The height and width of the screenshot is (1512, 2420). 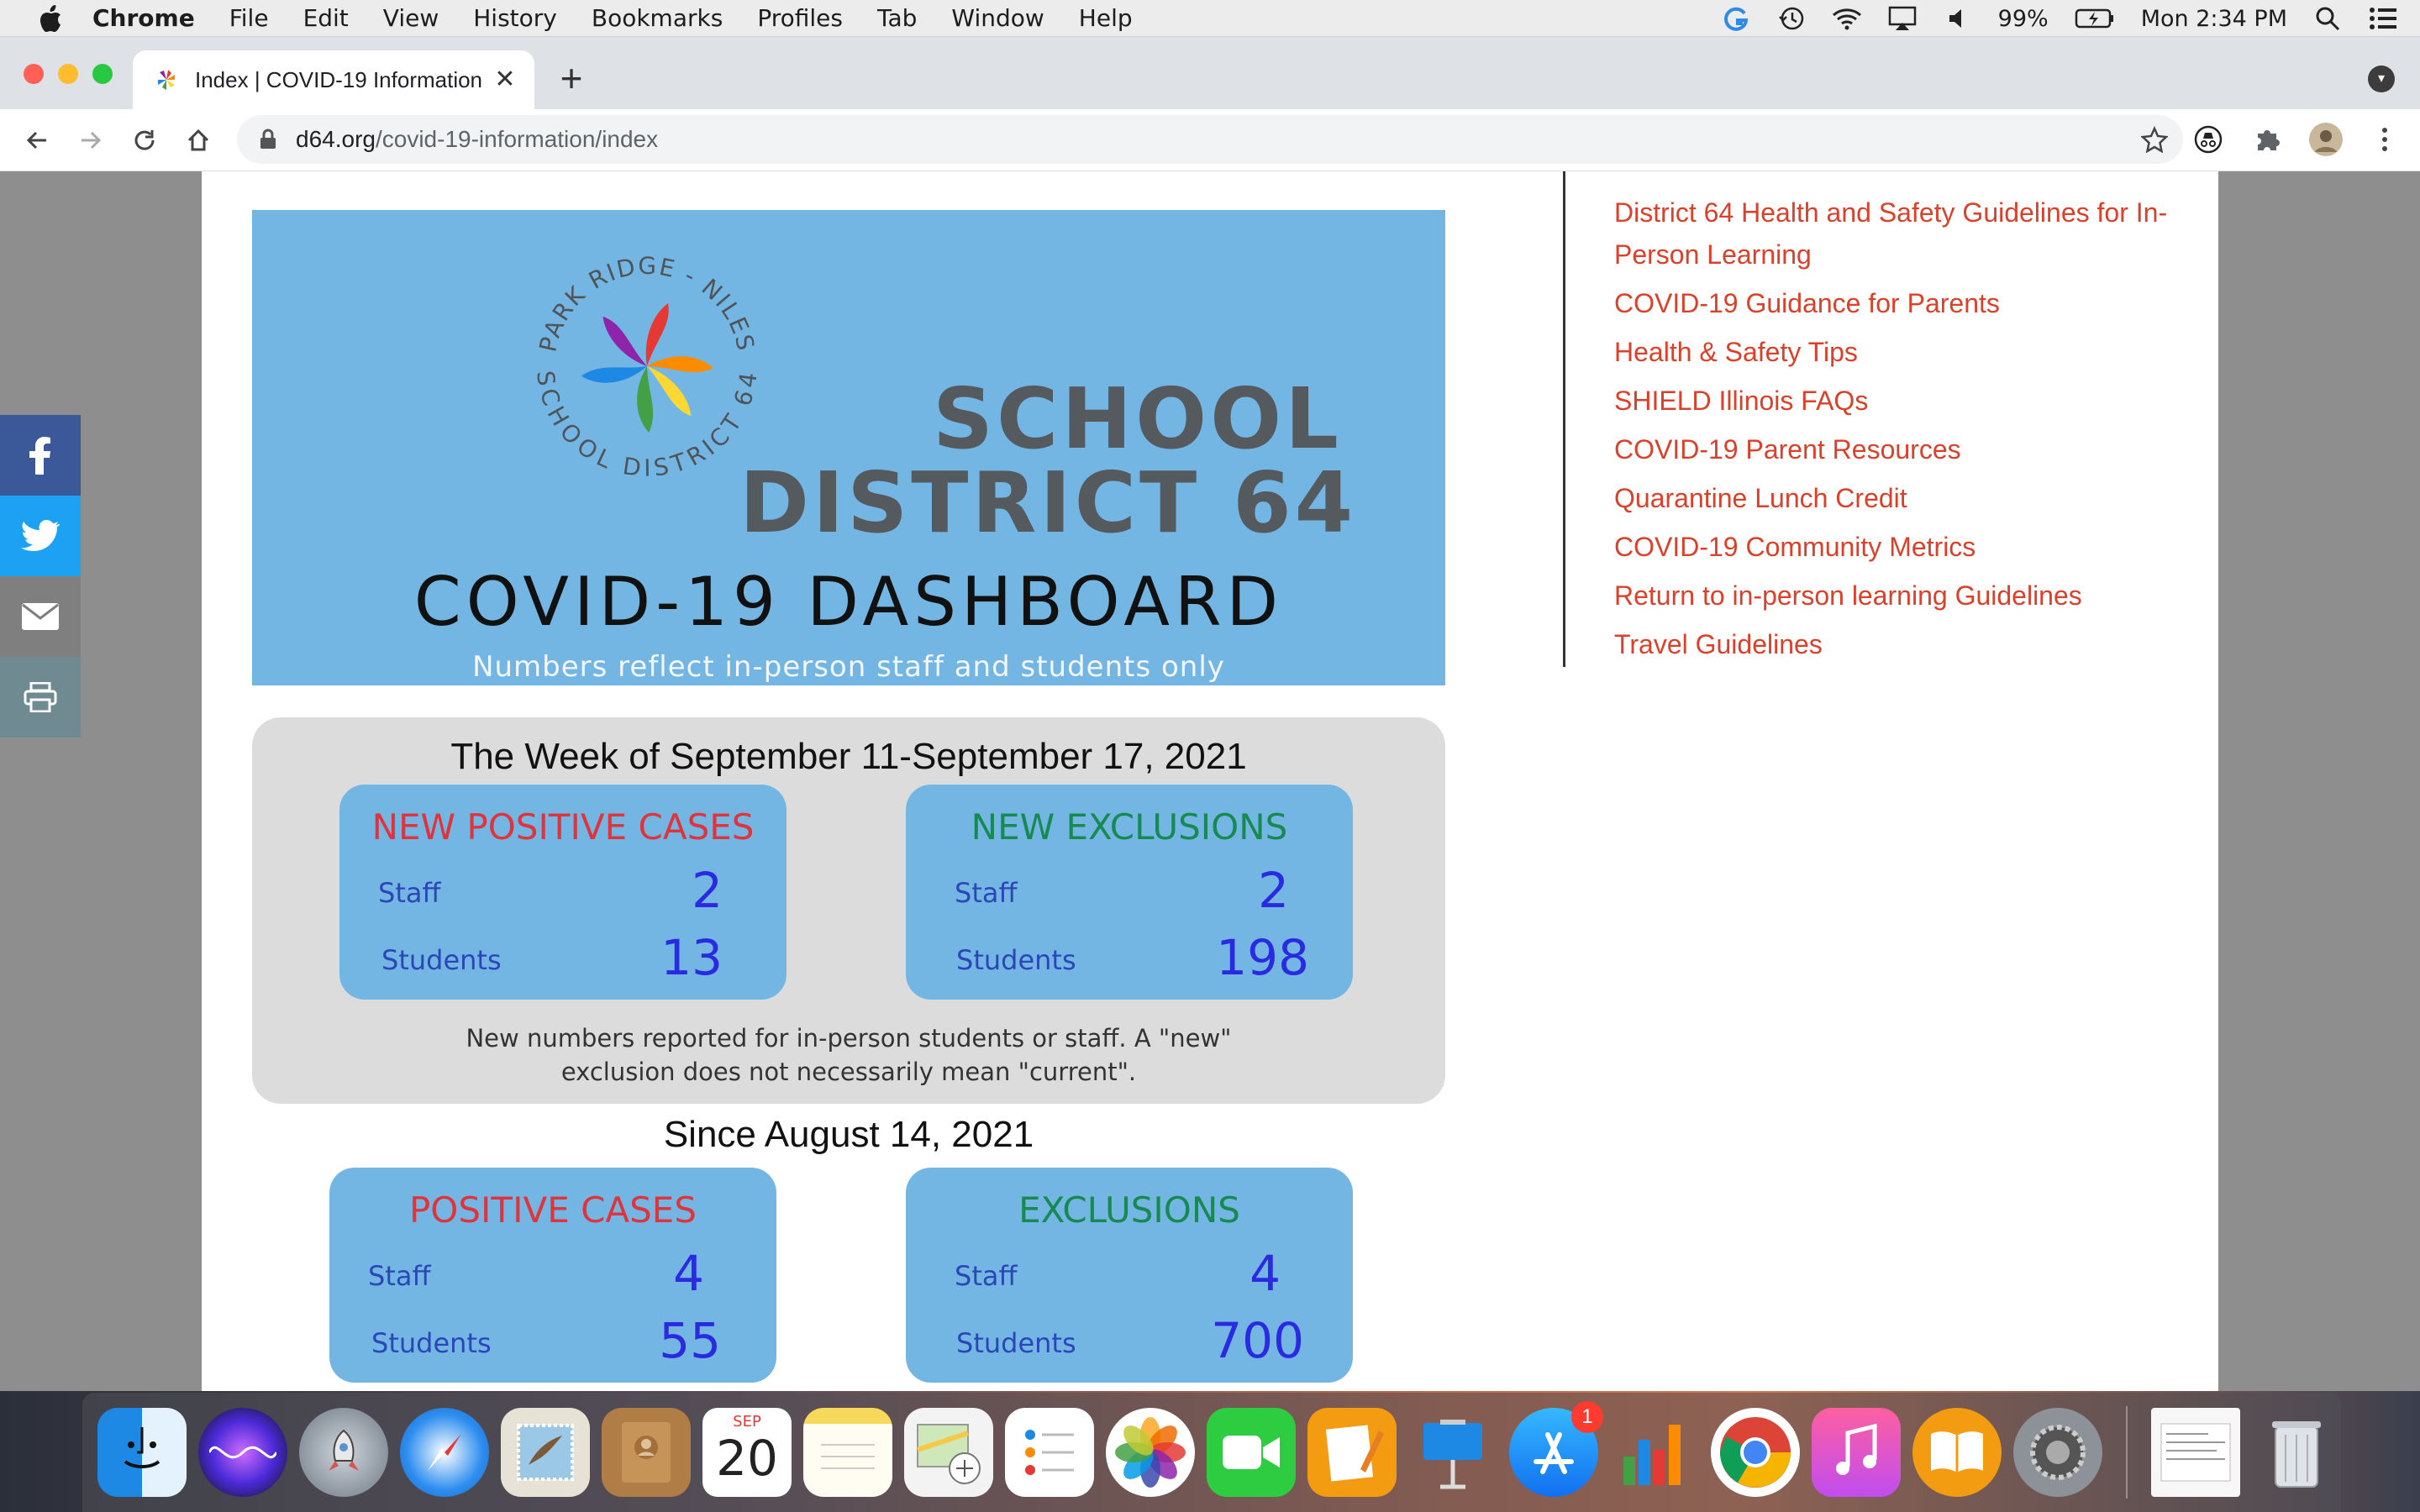 I want to click on airplay-icon, so click(x=1903, y=18).